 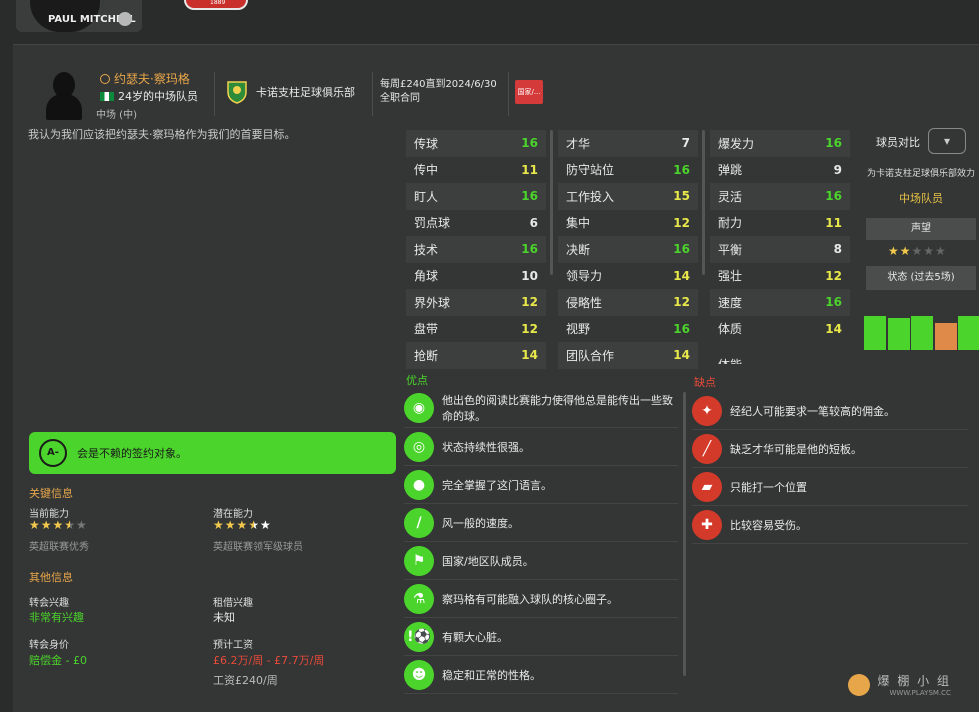 What do you see at coordinates (830, 487) in the screenshot?
I see `weakness-item: ▰ 只能打一个位置` at bounding box center [830, 487].